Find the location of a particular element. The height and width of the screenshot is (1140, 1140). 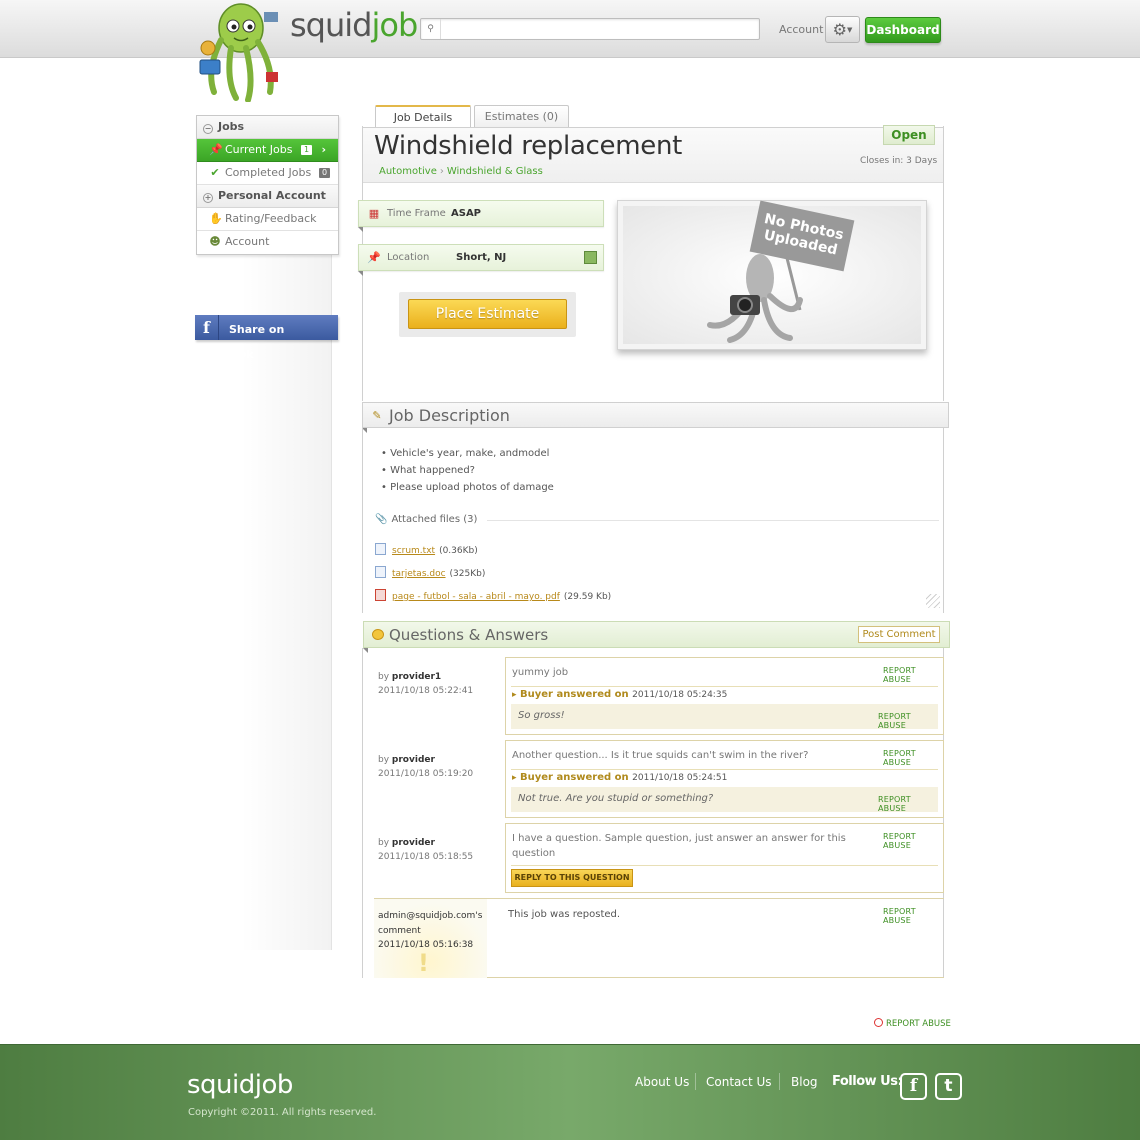

file-link: tarjetas.doc is located at coordinates (419, 574).